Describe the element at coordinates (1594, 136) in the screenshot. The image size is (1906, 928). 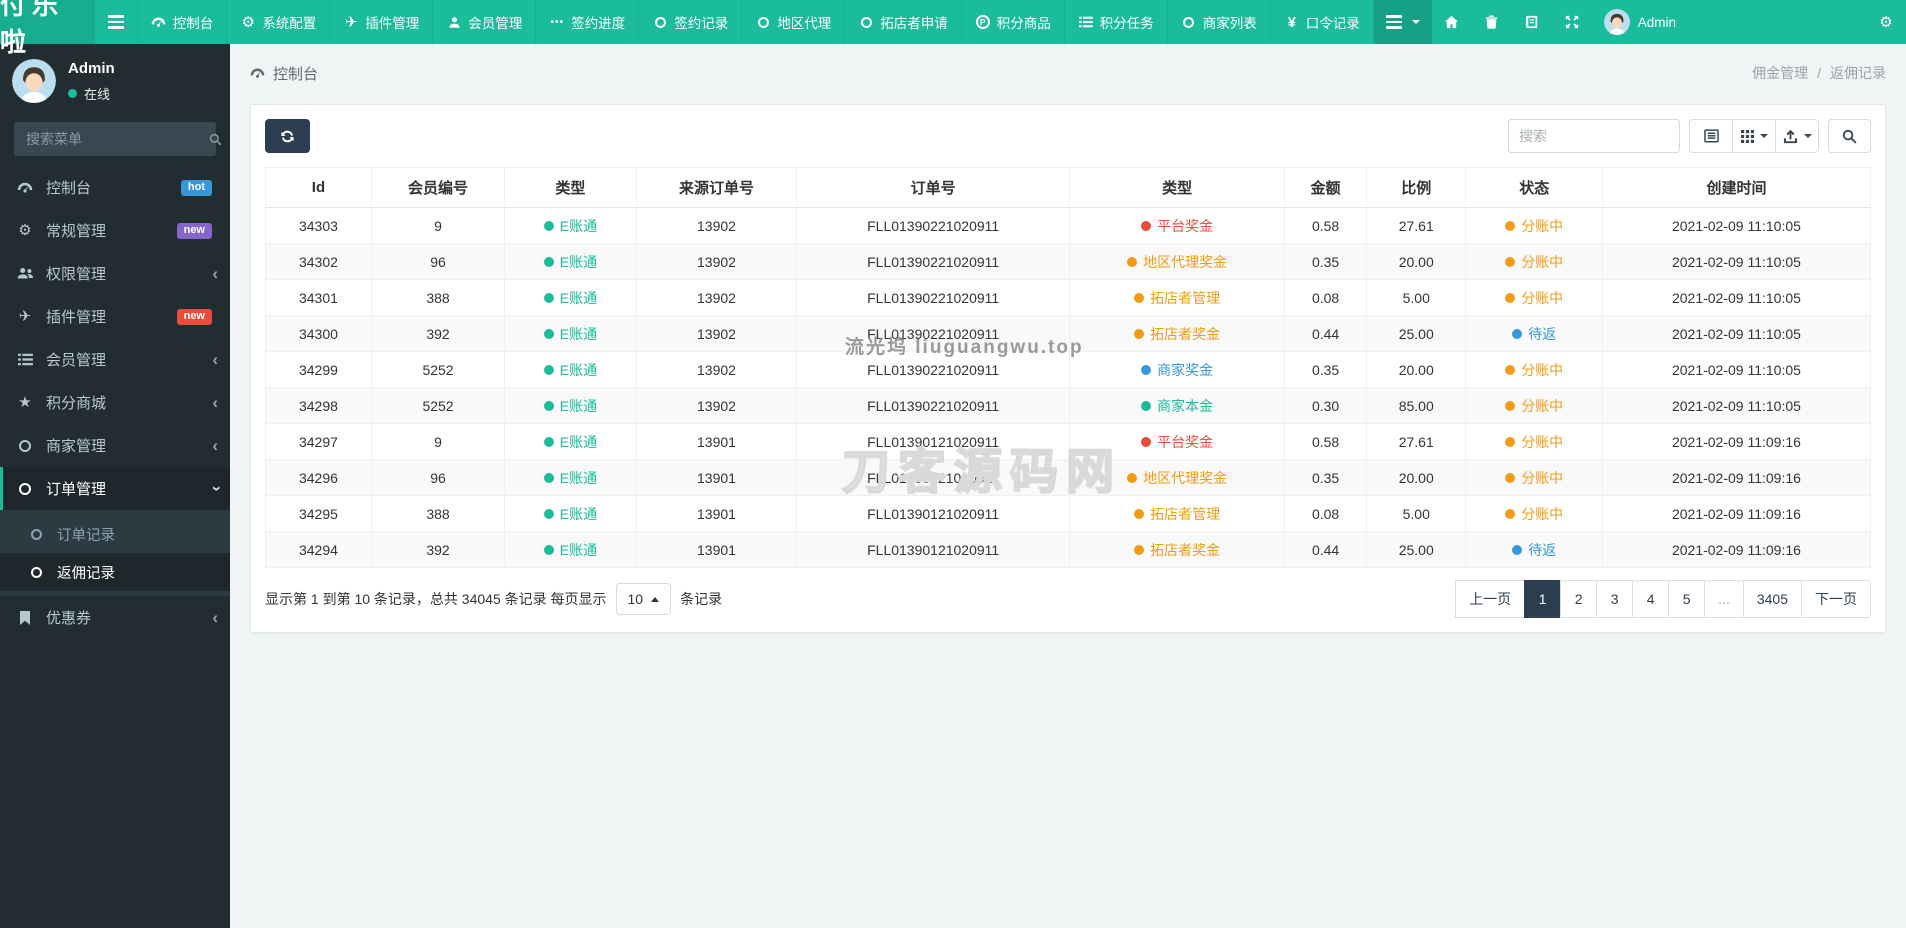
I see `table-search-input` at that location.